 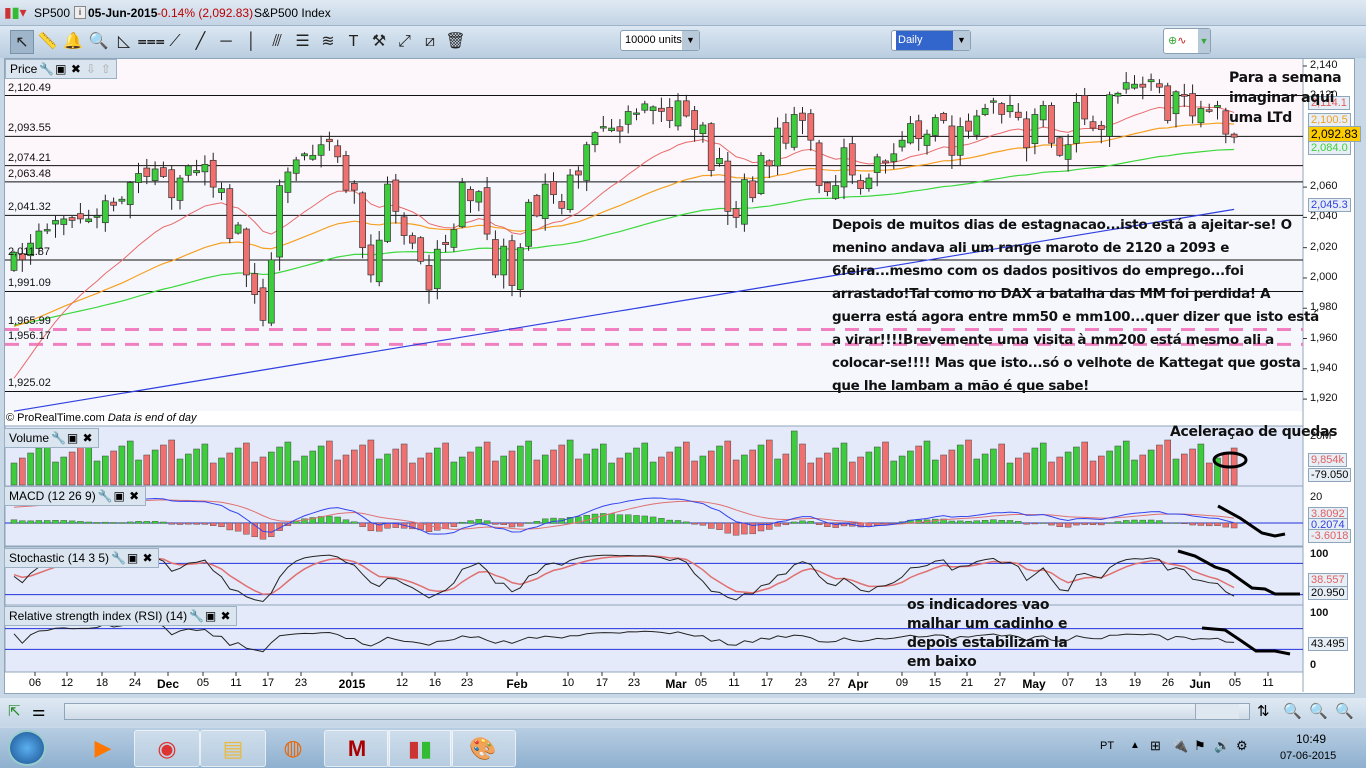 What do you see at coordinates (1316, 497) in the screenshot?
I see `macd-axis-label: 20` at bounding box center [1316, 497].